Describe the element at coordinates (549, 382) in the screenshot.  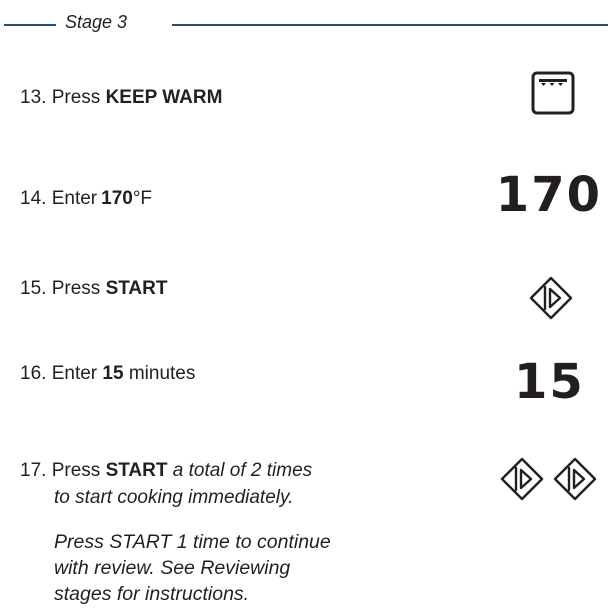
I see `minutes-display: 15` at that location.